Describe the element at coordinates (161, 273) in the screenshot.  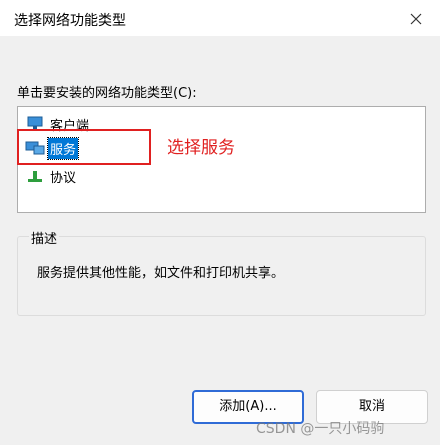
I see `description-text: 服务提供其他性能，如文件和打印机共享。` at that location.